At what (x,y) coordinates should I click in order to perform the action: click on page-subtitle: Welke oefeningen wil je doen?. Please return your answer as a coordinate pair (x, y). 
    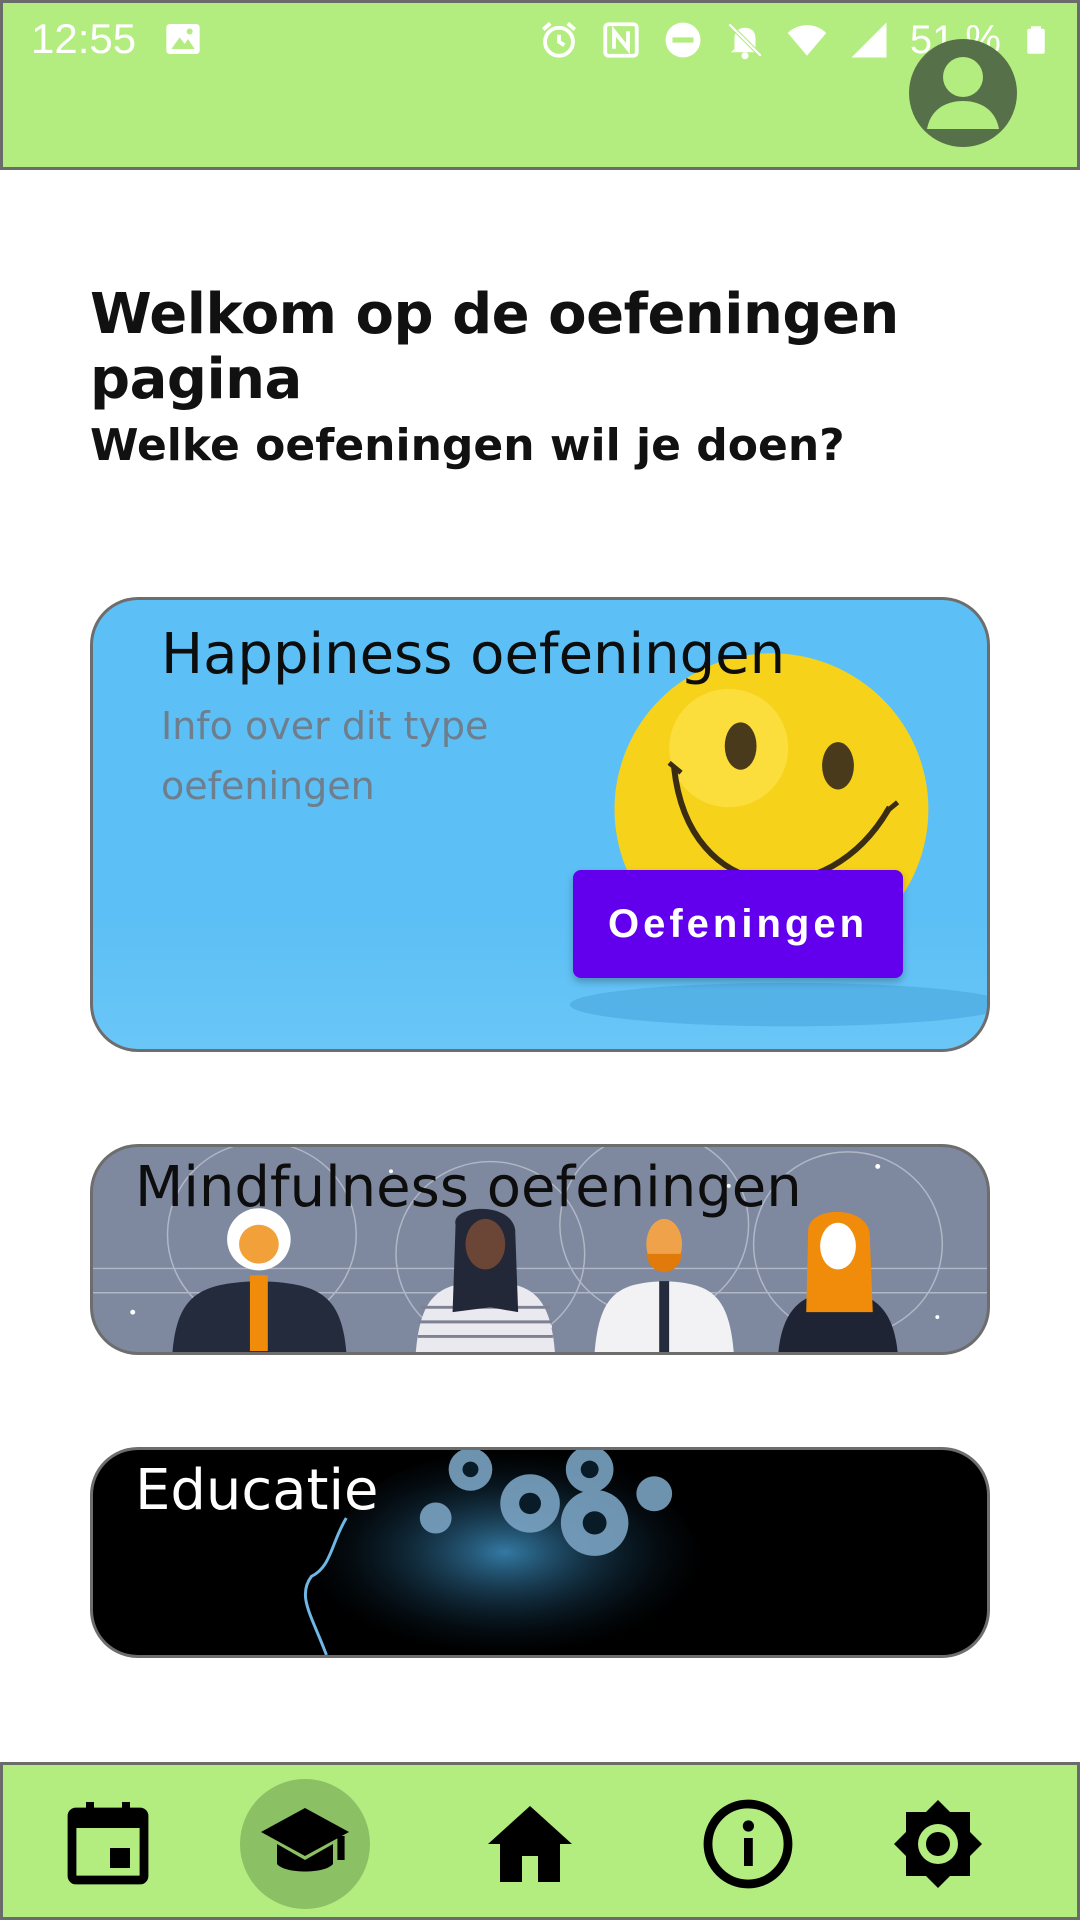
    Looking at the image, I should click on (467, 445).